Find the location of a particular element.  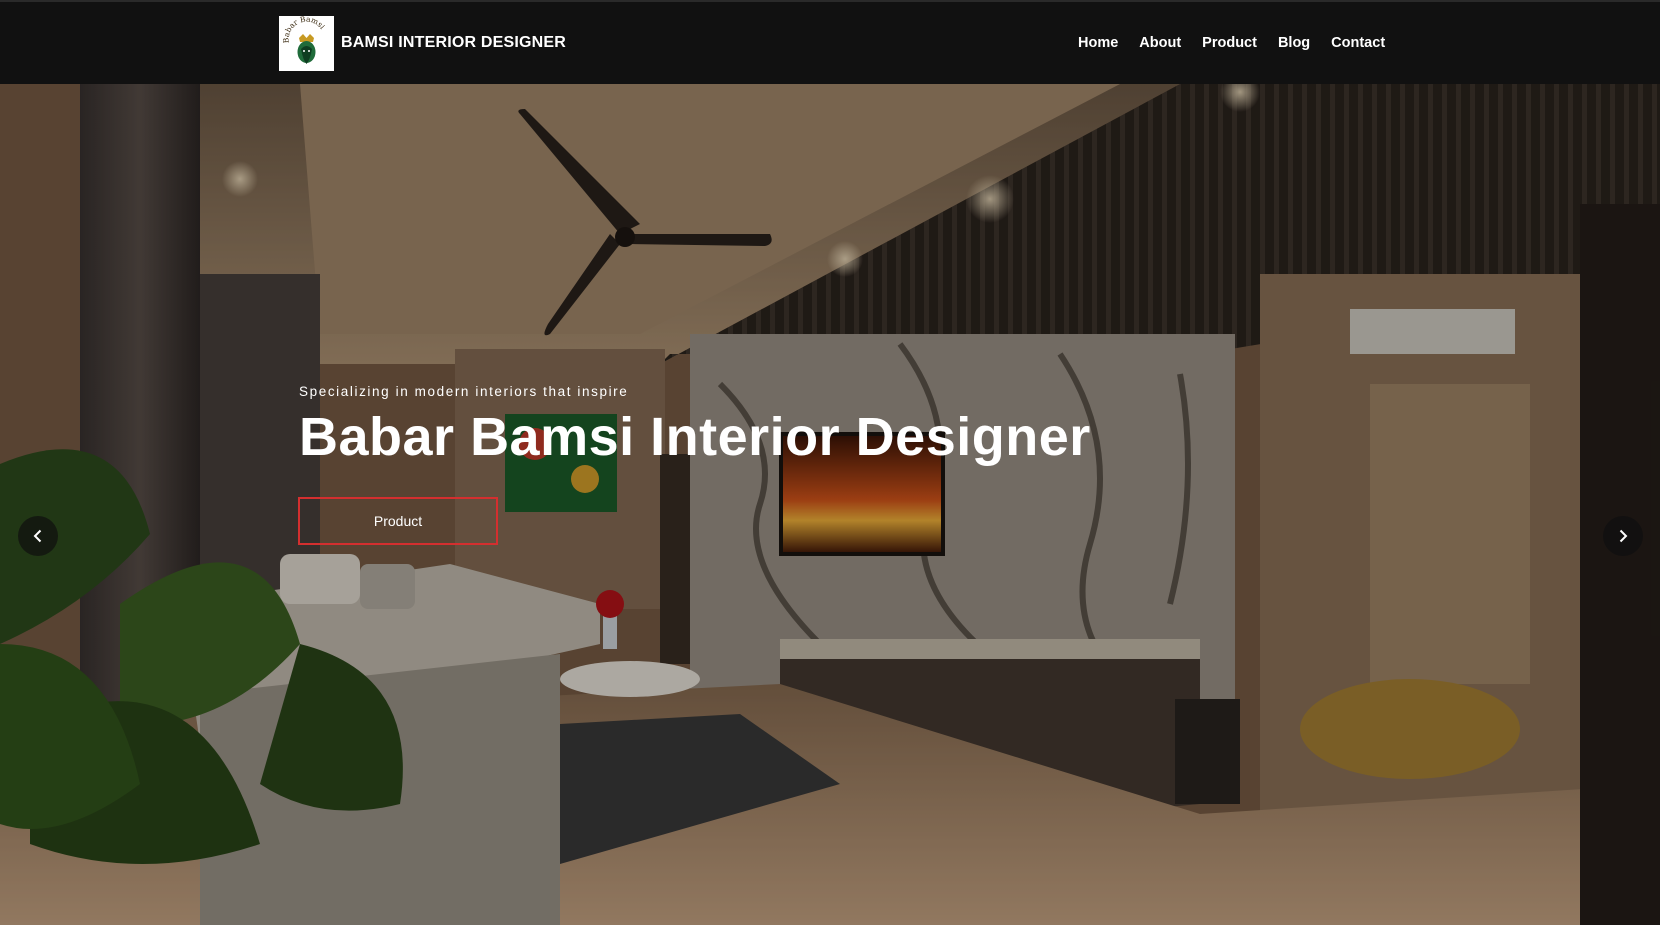

carousel-next-button is located at coordinates (1623, 536).